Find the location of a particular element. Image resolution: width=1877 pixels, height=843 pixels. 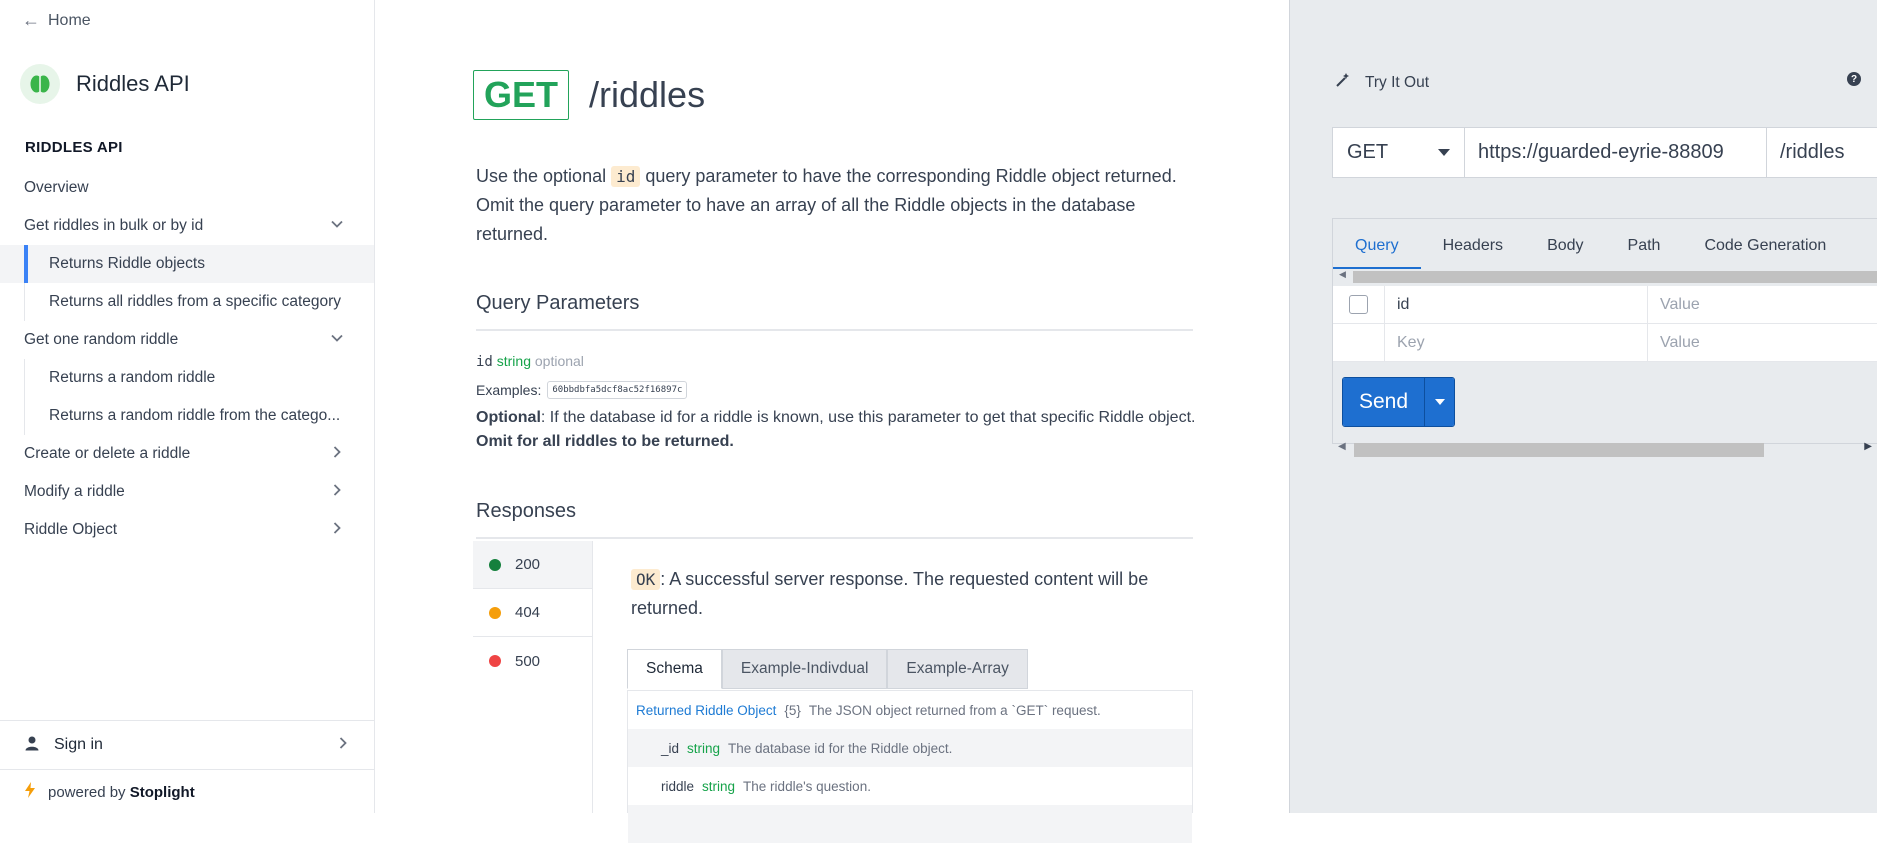

home-link: ← Home is located at coordinates (56, 20).